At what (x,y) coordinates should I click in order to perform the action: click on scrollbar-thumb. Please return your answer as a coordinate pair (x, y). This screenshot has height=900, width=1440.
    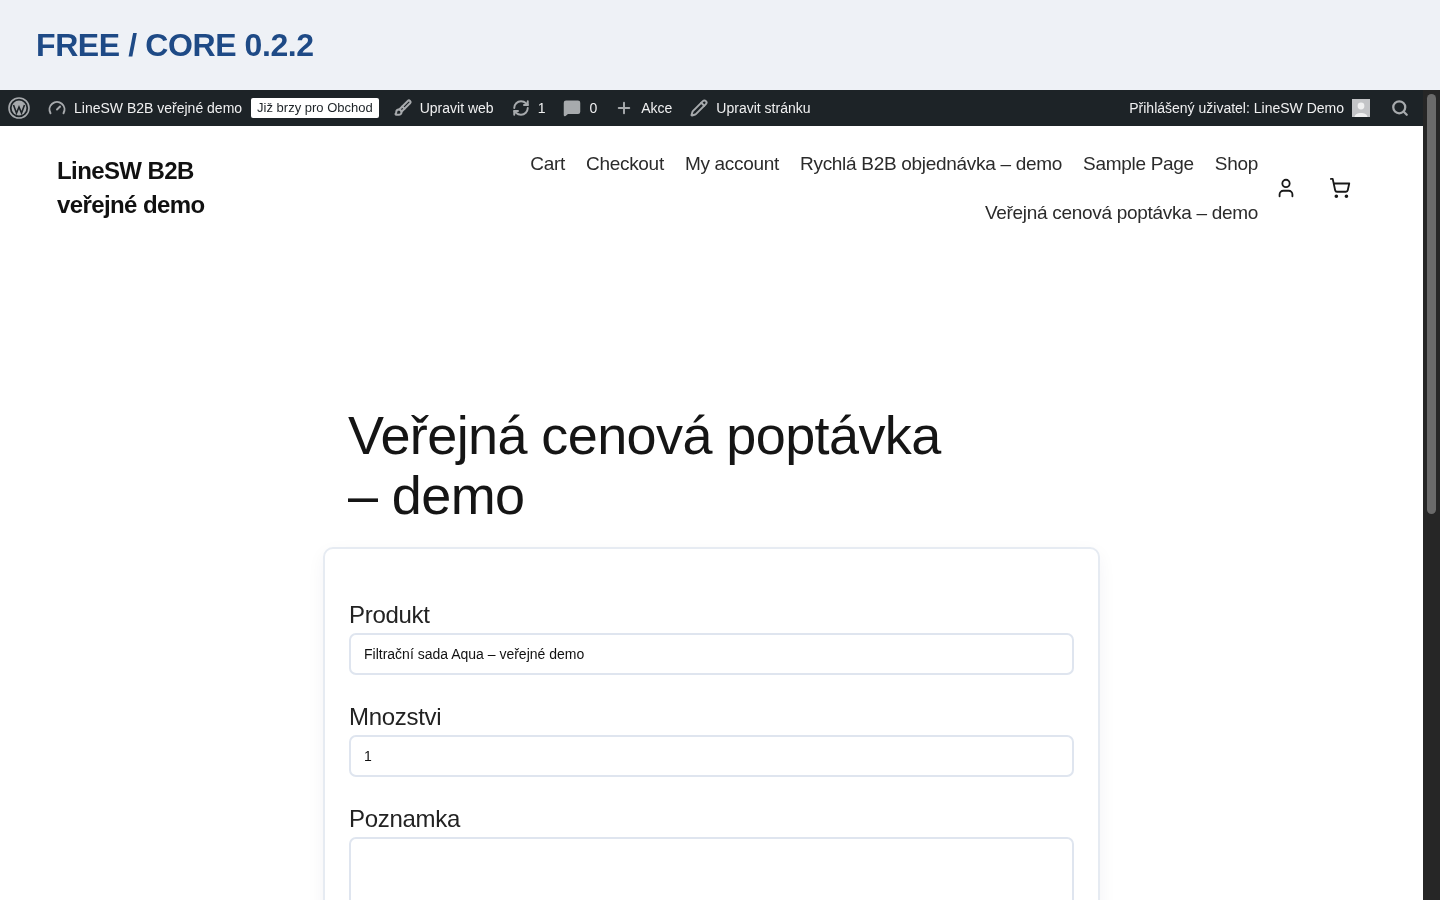
    Looking at the image, I should click on (1431, 304).